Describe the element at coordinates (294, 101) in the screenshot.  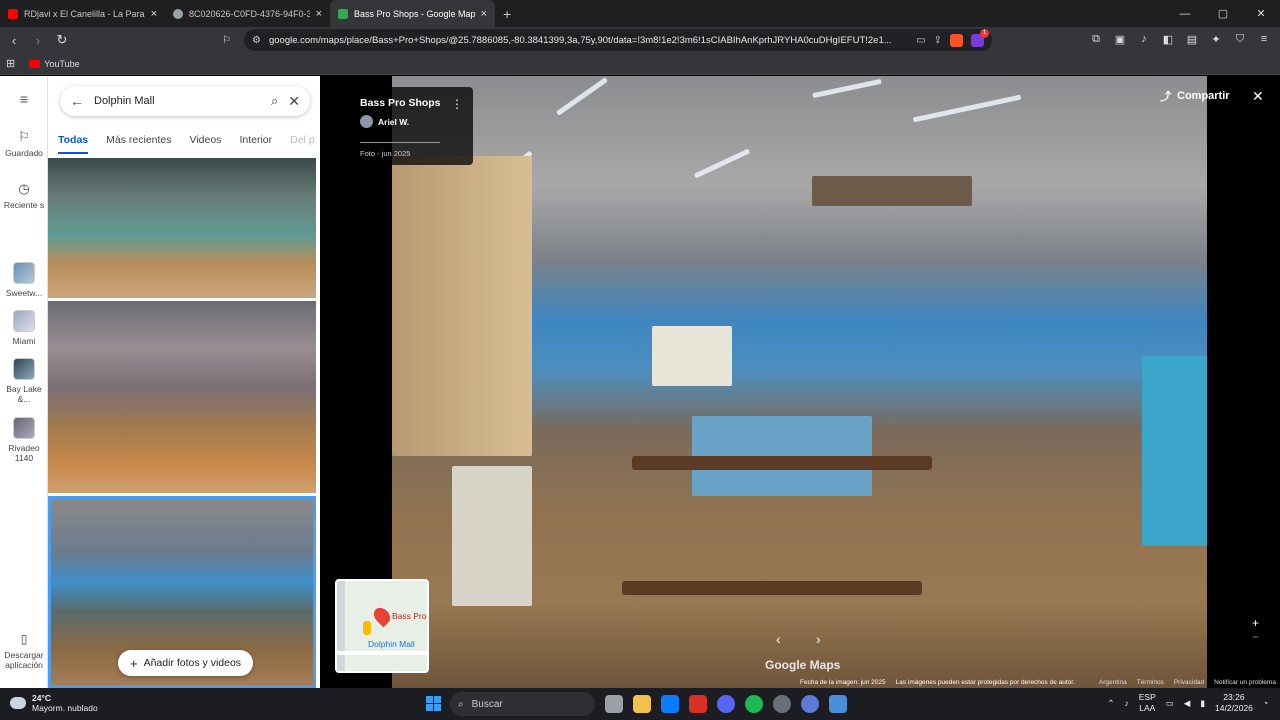
I see `clear-search-icon: ✕` at that location.